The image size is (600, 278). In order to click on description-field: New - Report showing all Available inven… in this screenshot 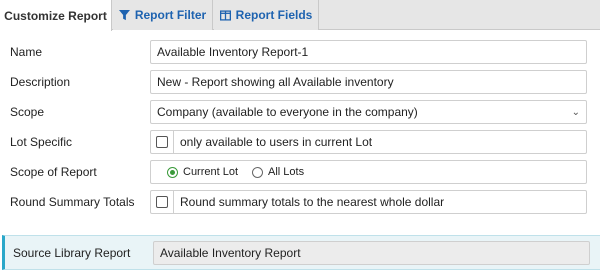, I will do `click(368, 82)`.